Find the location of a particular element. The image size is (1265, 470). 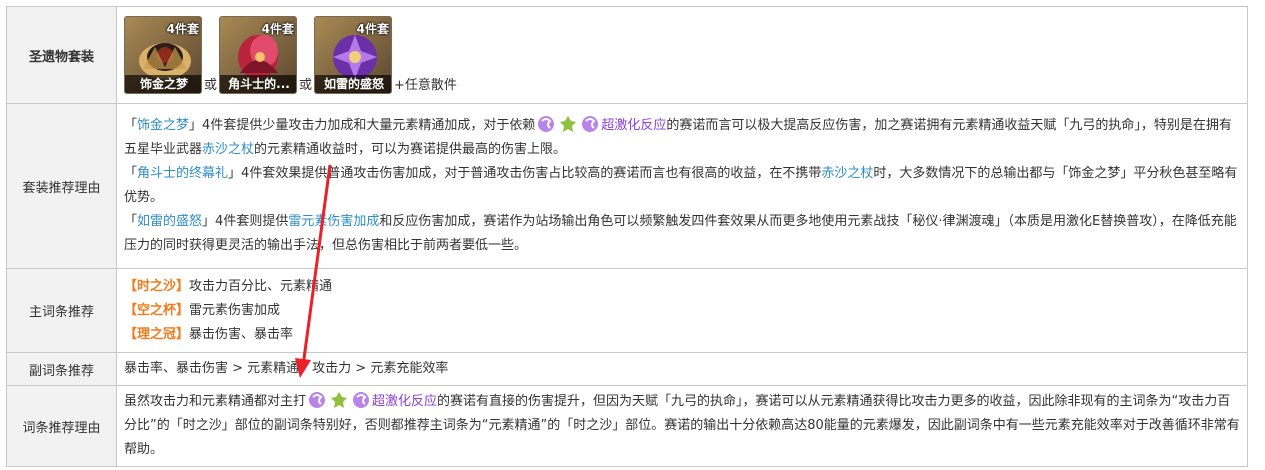

slot-label: 【时之沙】 is located at coordinates (157, 286).